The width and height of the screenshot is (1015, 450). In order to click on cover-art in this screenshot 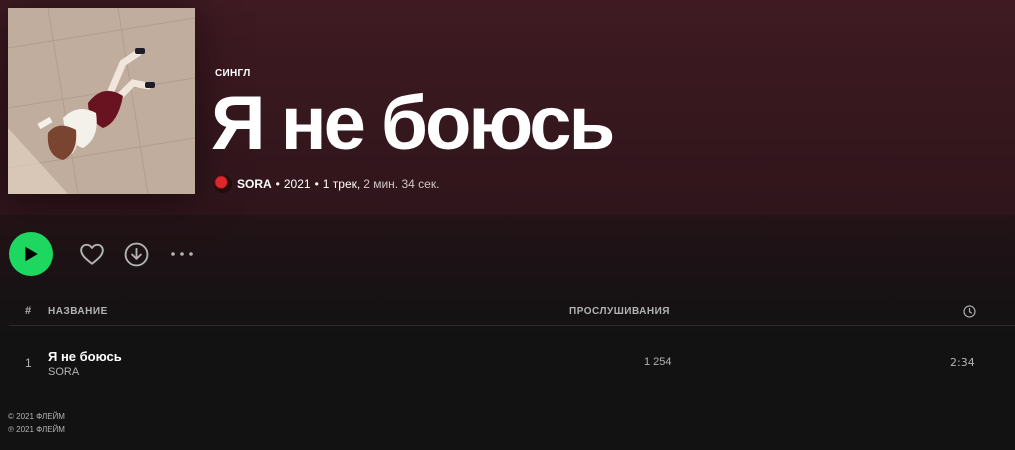, I will do `click(101, 101)`.